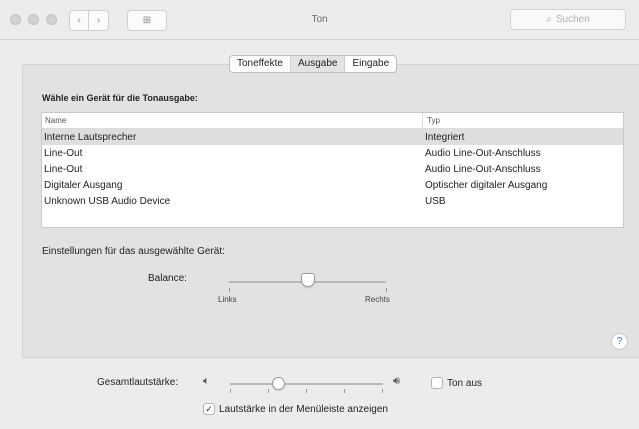 Image resolution: width=639 pixels, height=429 pixels. Describe the element at coordinates (572, 19) in the screenshot. I see `search-placeholder: Suchen` at that location.